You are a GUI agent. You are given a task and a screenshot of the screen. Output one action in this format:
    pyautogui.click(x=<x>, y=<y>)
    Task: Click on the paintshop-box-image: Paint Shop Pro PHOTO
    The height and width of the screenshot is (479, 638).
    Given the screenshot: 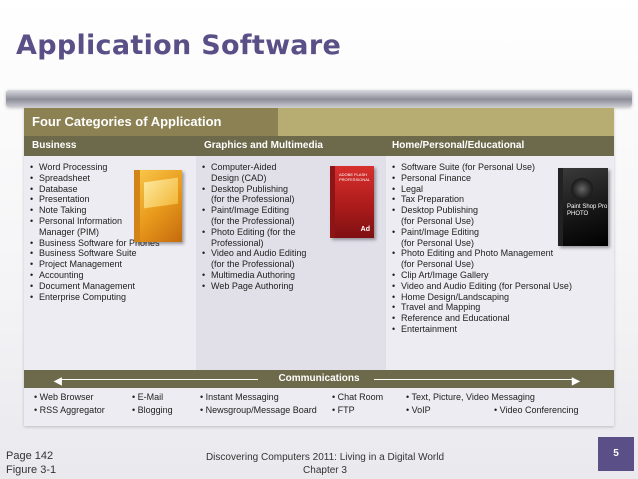 What is the action you would take?
    pyautogui.click(x=583, y=207)
    